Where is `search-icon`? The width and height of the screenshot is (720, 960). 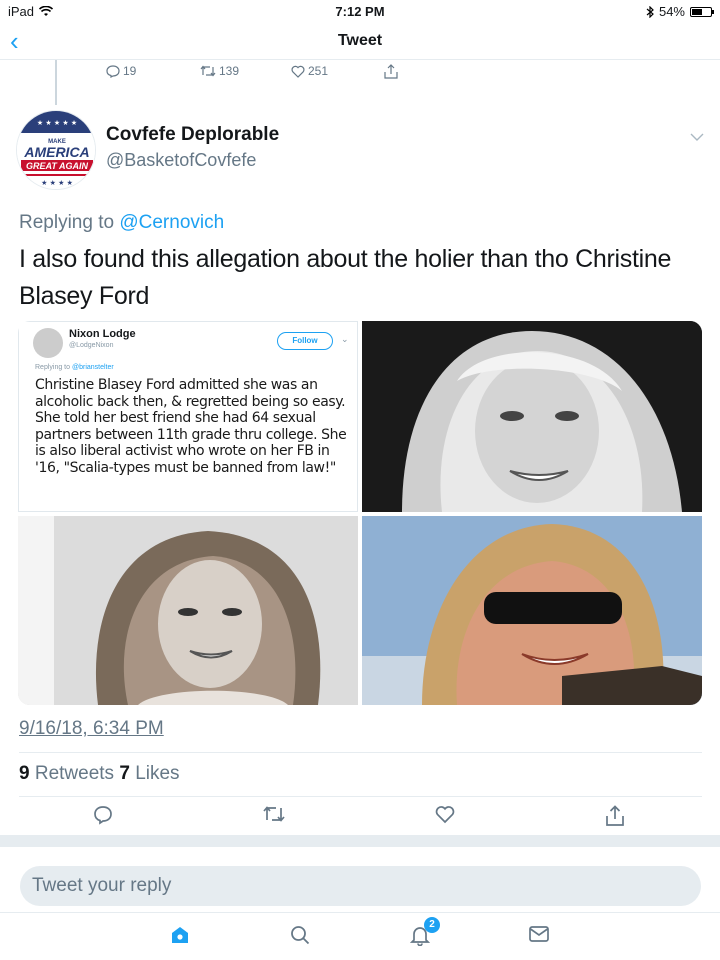
search-icon is located at coordinates (300, 935).